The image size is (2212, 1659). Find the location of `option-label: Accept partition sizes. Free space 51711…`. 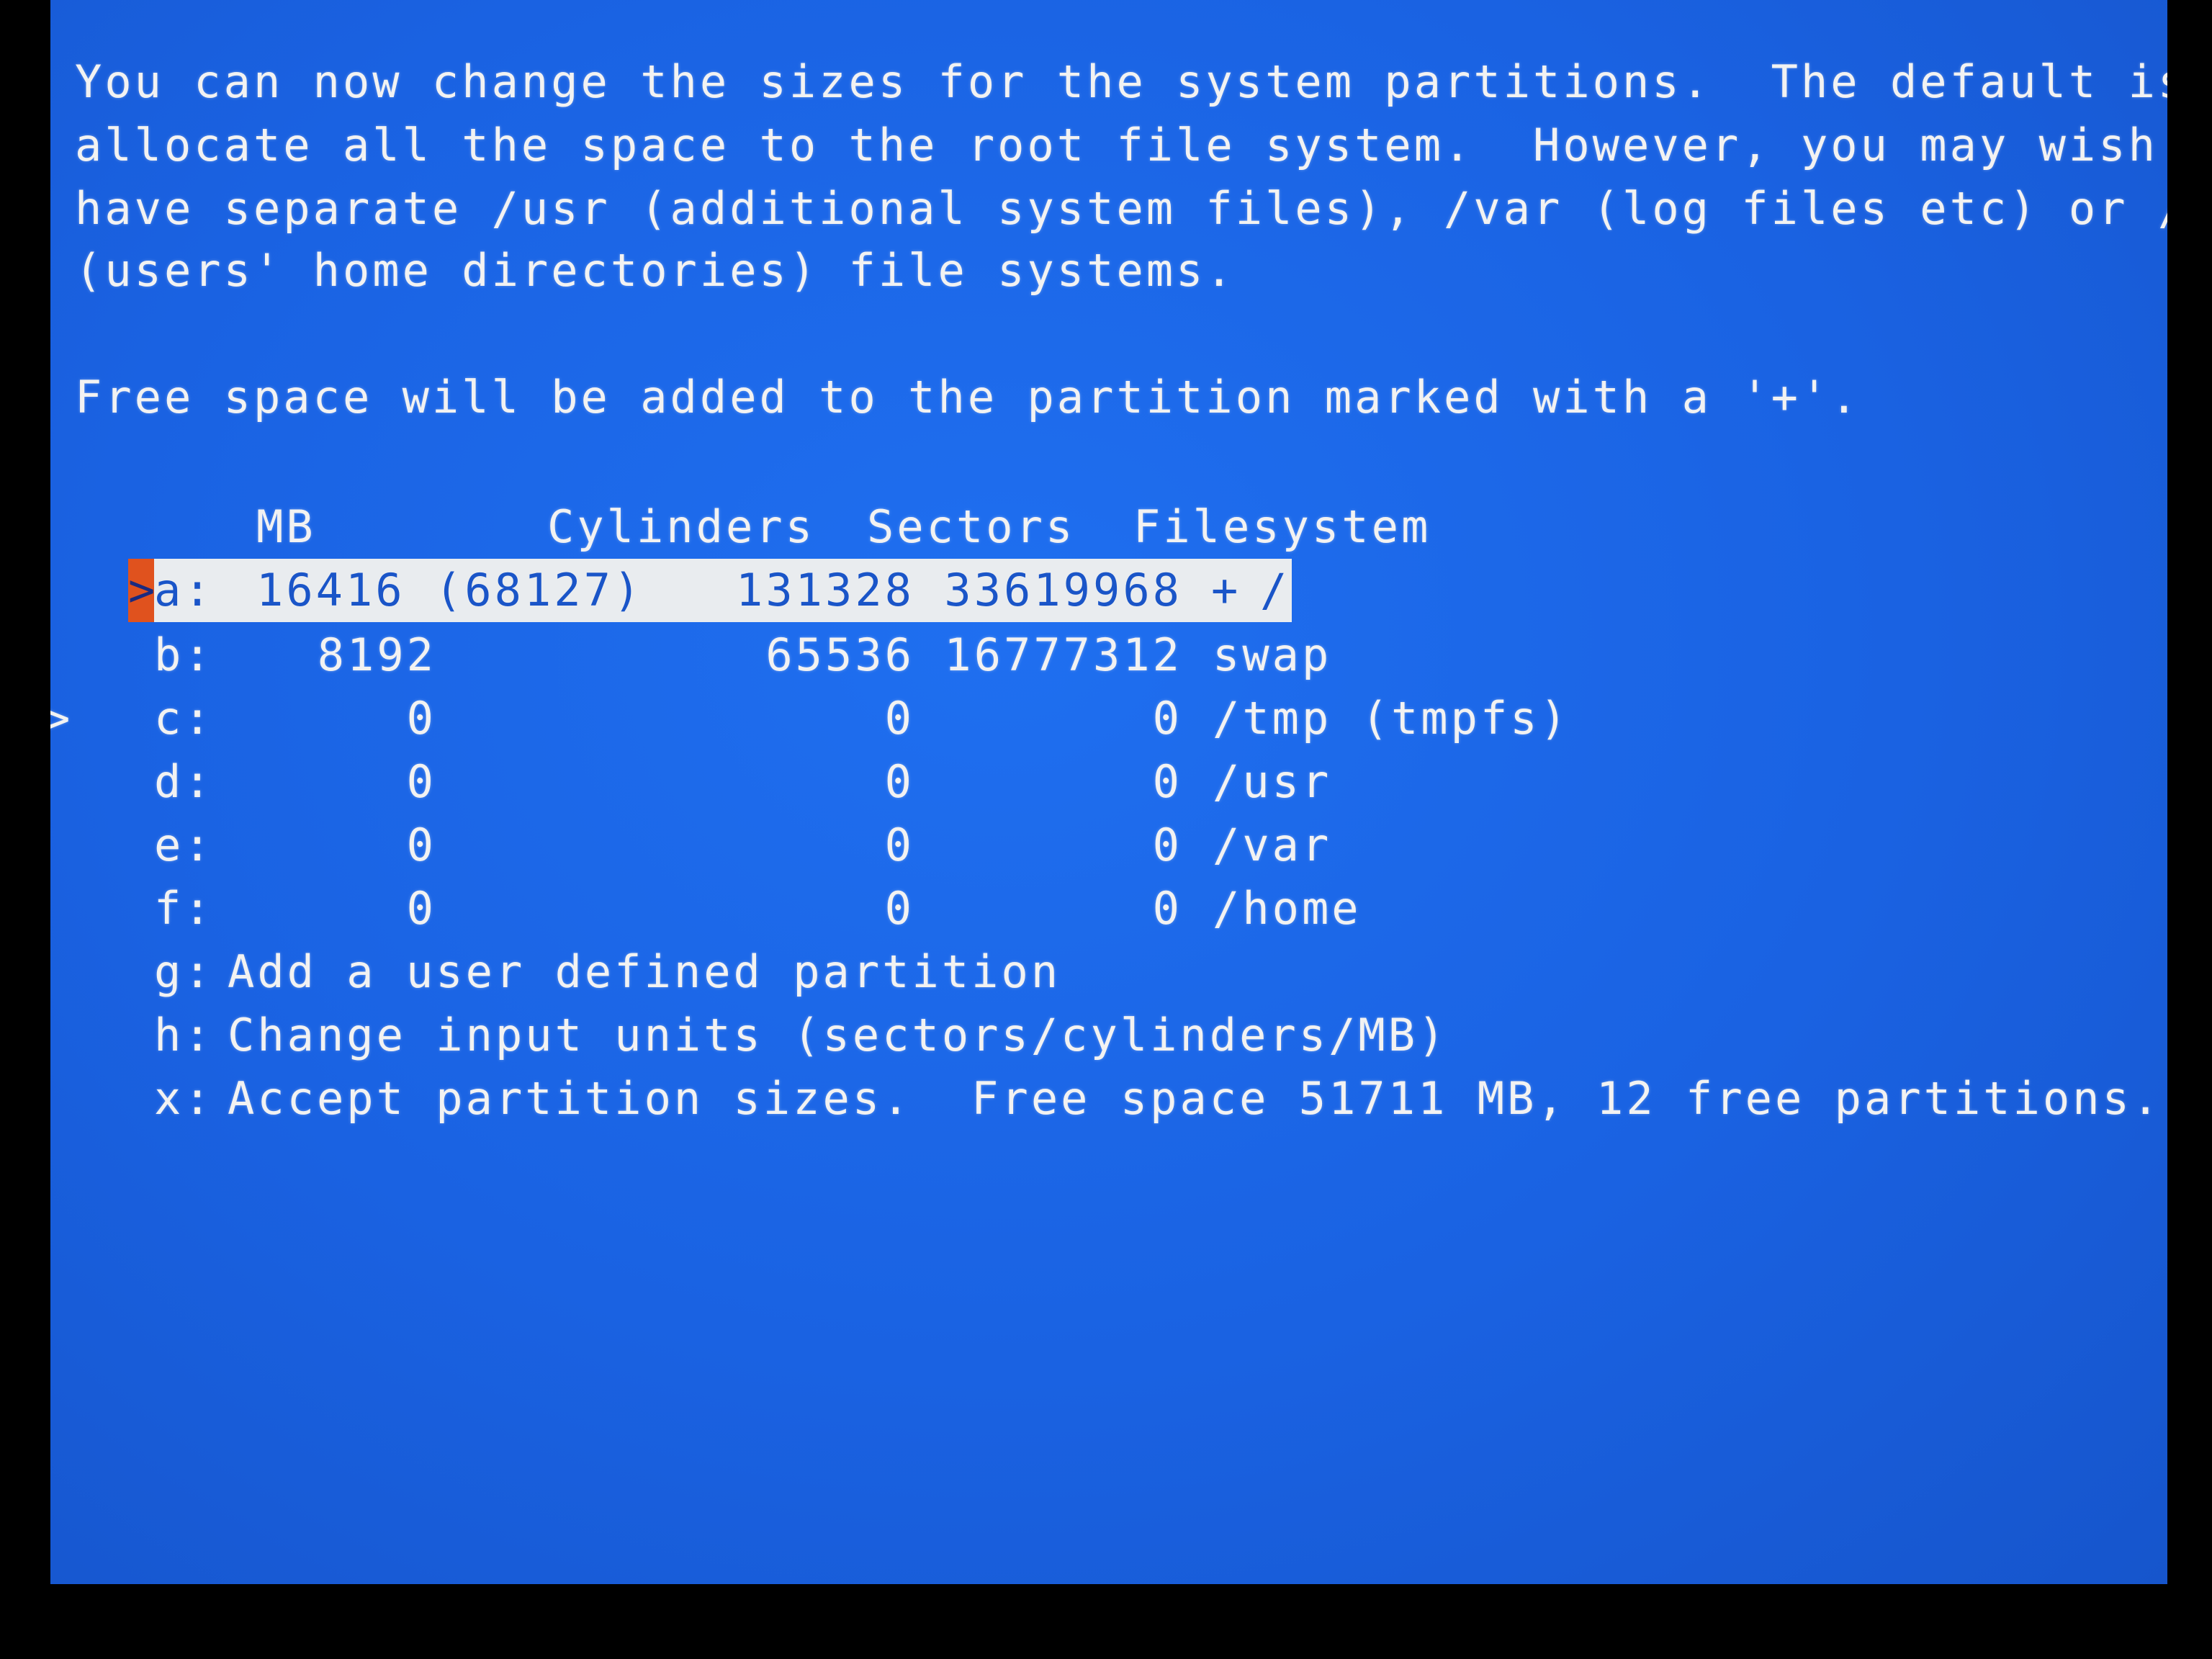

option-label: Accept partition sizes. Free space 51711… is located at coordinates (1195, 1098).